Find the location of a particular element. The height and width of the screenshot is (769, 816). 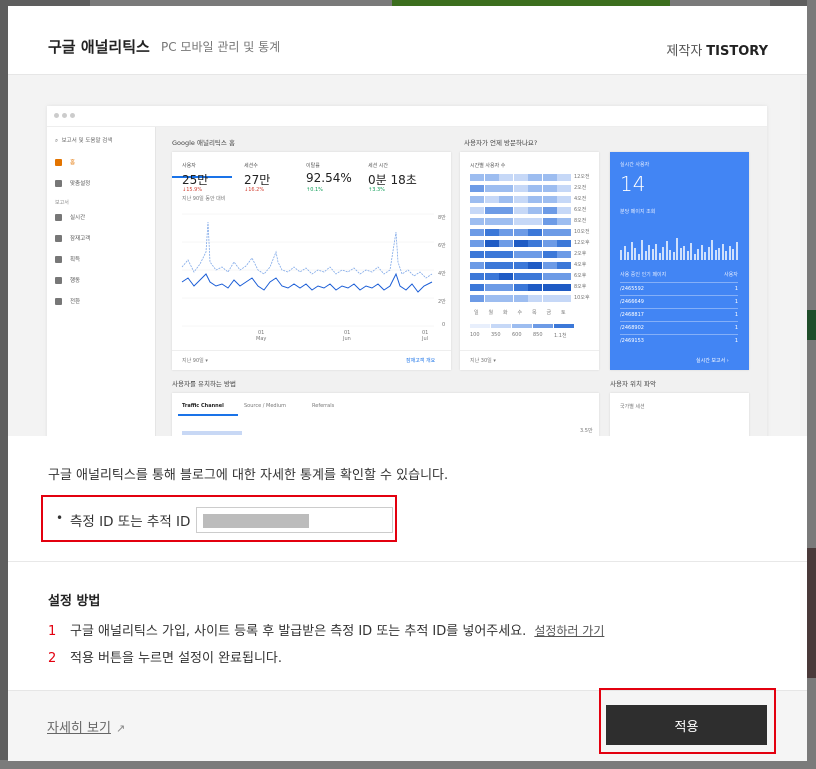

sidebar-item-label: 실시간 is located at coordinates (78, 218).